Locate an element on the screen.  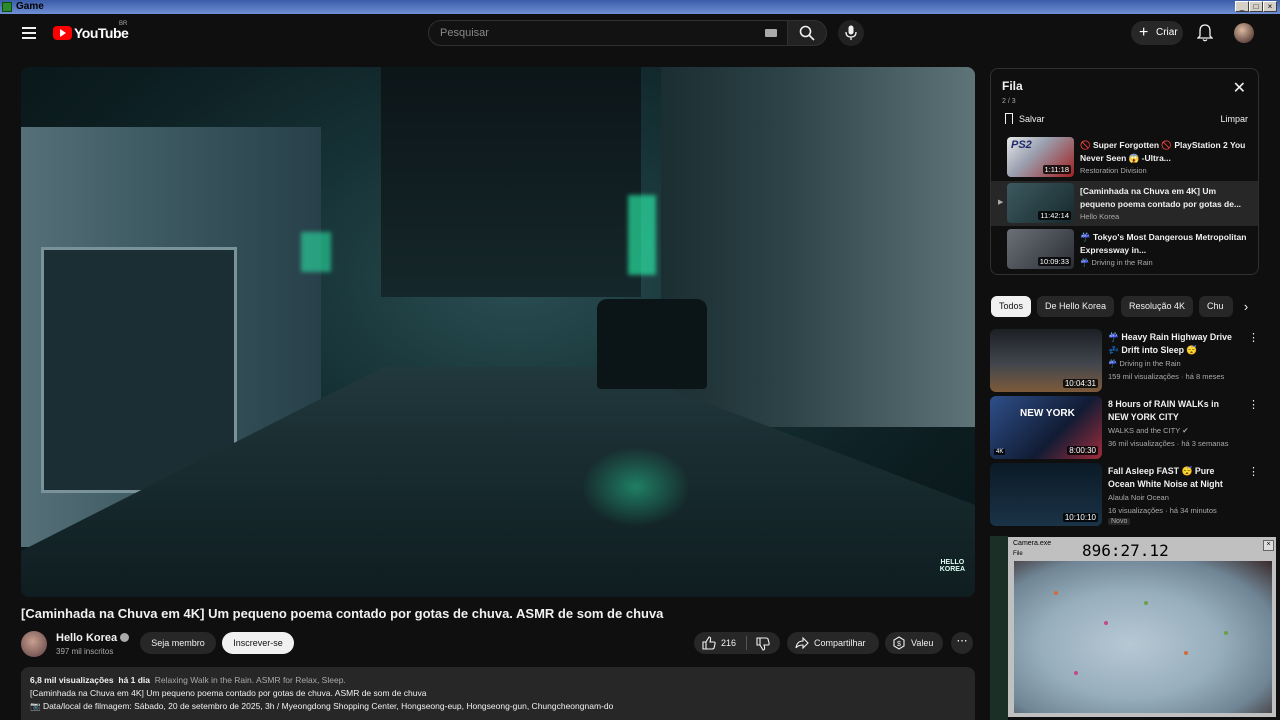
queue-count: 2 / 3 is located at coordinates (1009, 101).